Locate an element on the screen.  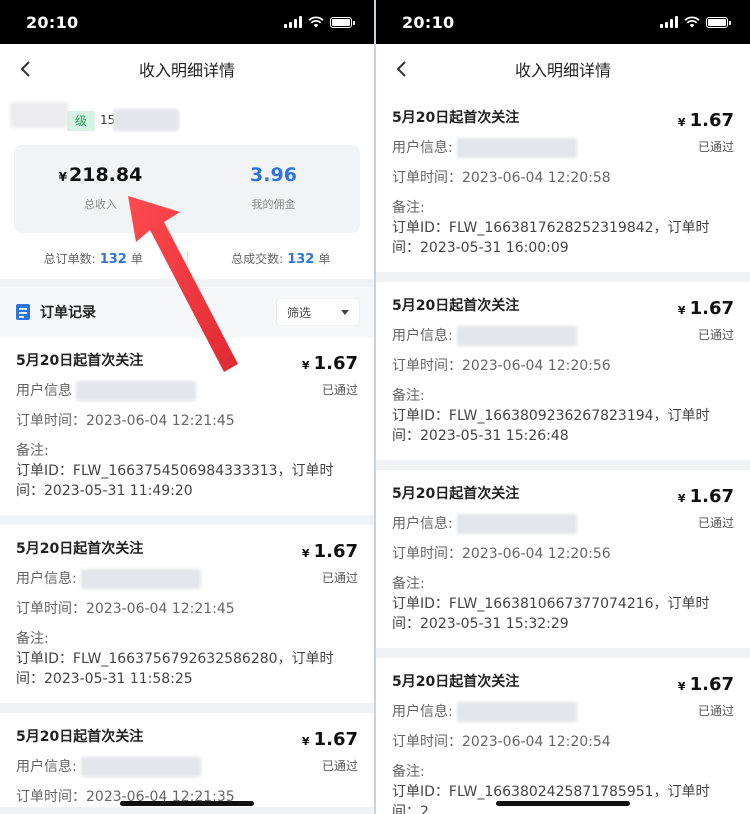
order-records-header: 订单记录 筛选 is located at coordinates (187, 312).